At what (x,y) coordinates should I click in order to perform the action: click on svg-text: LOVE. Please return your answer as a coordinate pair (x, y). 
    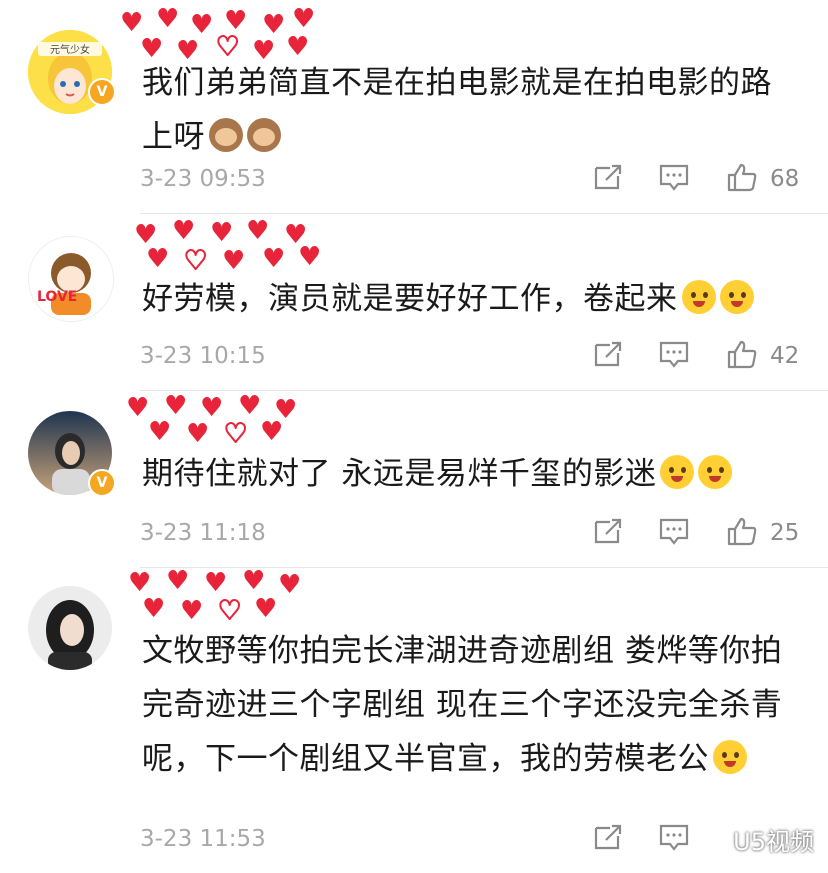
    Looking at the image, I should click on (57, 297).